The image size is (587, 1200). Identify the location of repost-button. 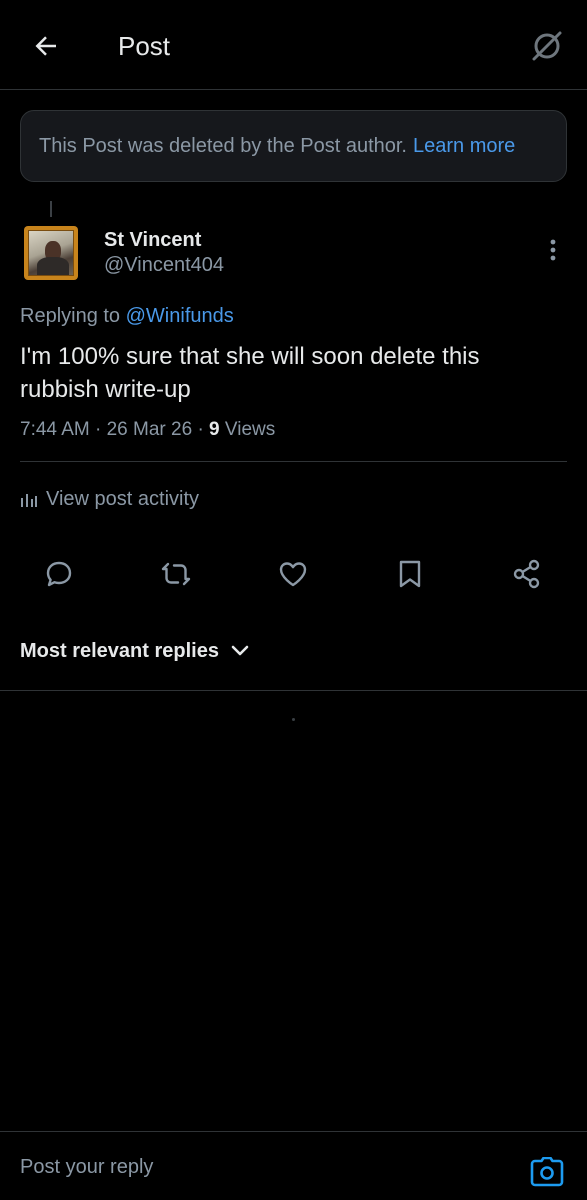
(176, 574).